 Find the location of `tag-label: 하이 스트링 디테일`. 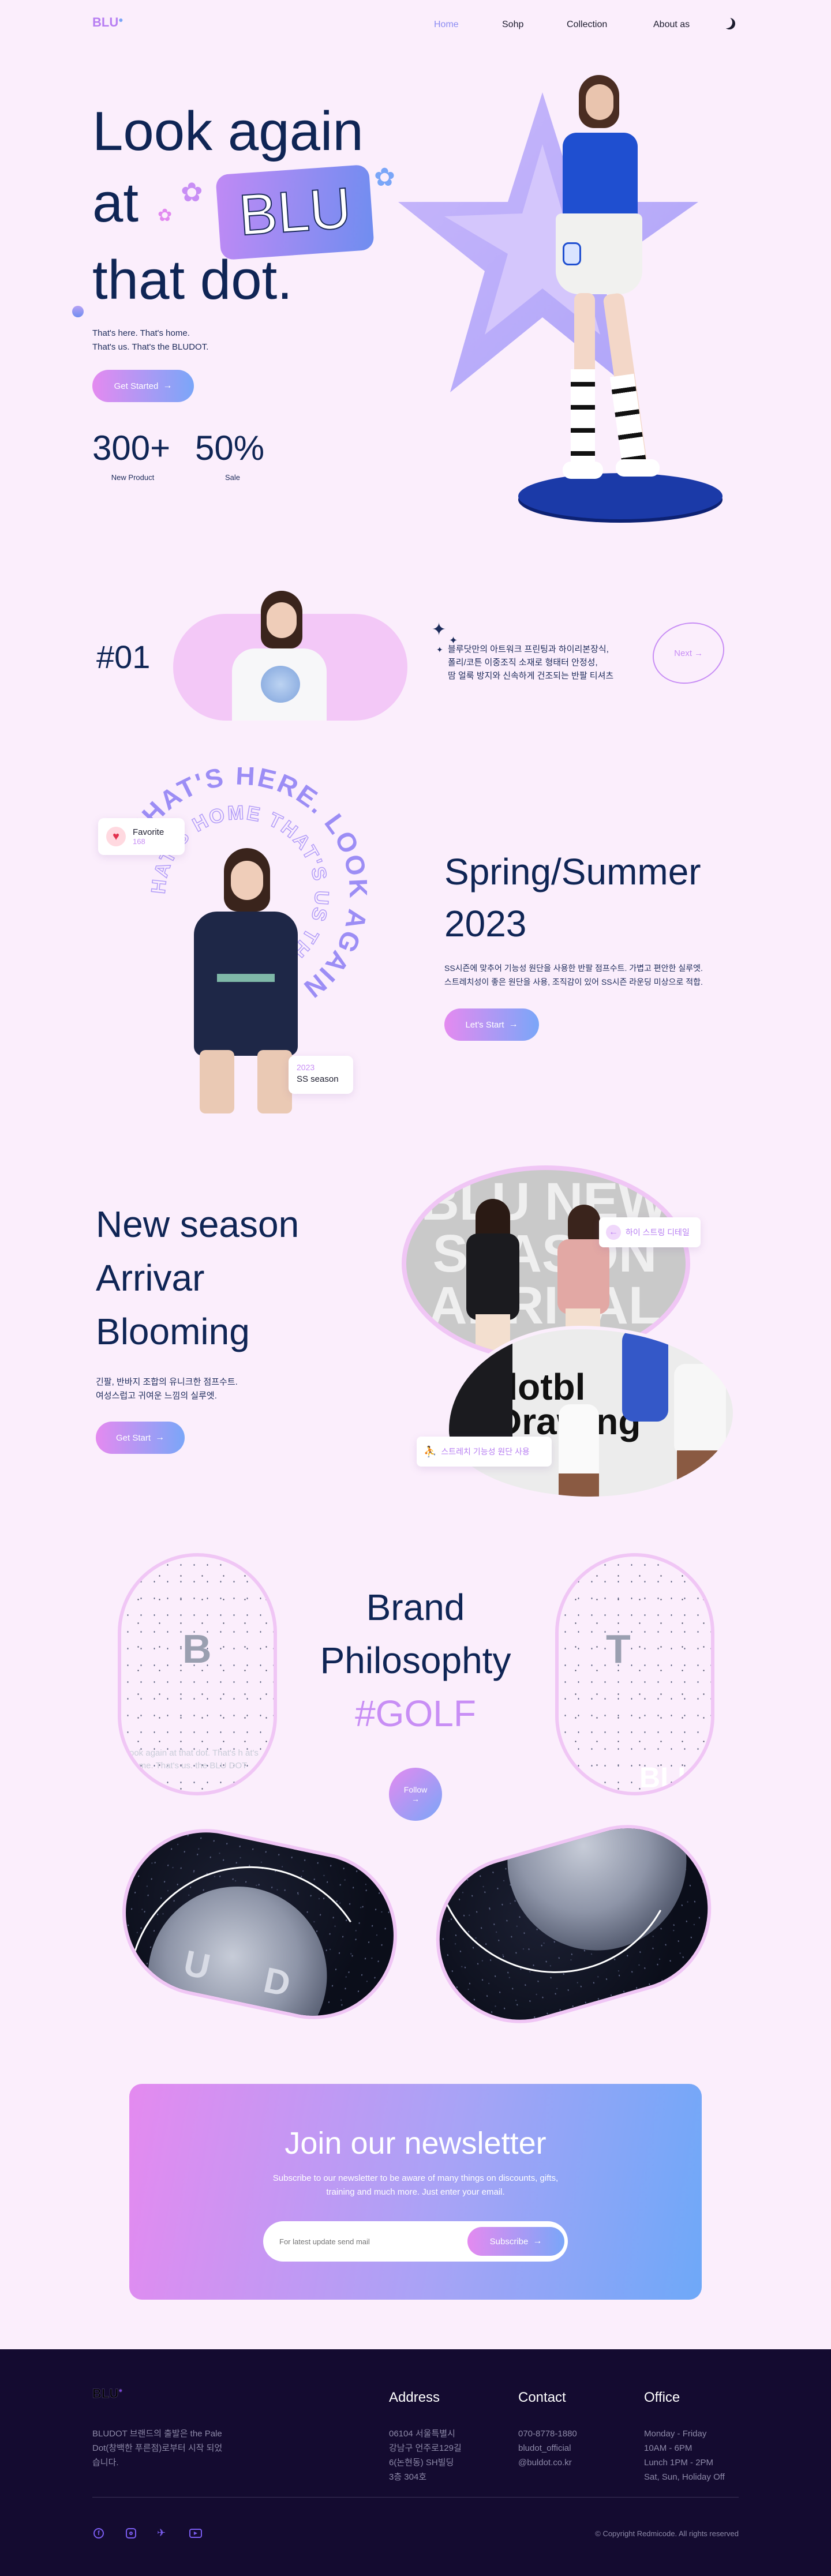

tag-label: 하이 스트링 디테일 is located at coordinates (658, 1232).